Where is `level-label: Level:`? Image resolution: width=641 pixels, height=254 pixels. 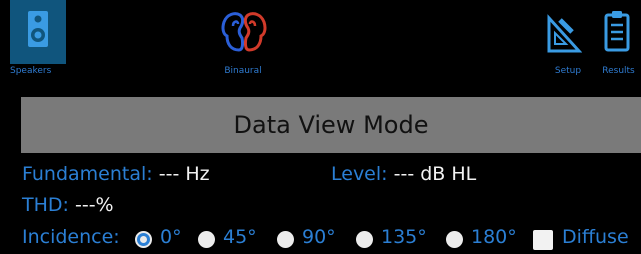 level-label: Level: is located at coordinates (359, 174).